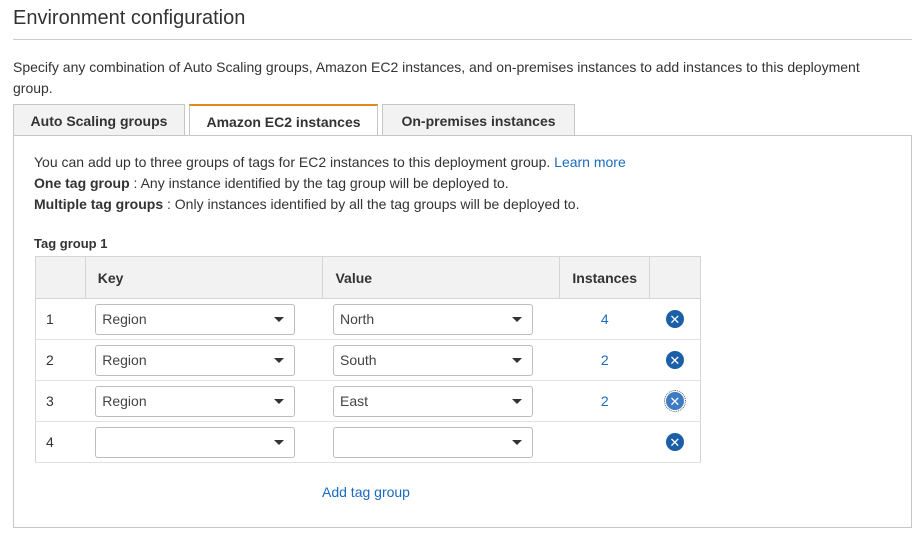  I want to click on value-select, so click(432, 442).